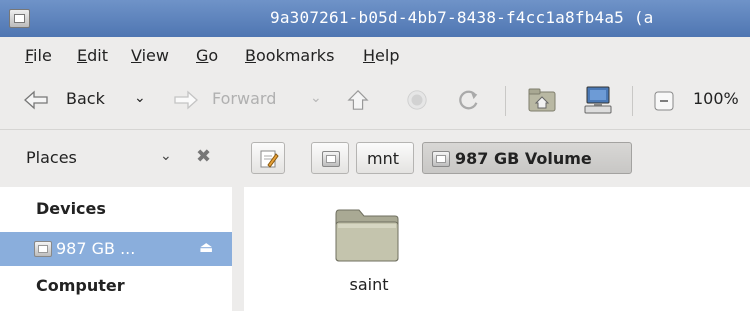 This screenshot has height=311, width=750. What do you see at coordinates (244, 98) in the screenshot?
I see `forward-button: Forward` at bounding box center [244, 98].